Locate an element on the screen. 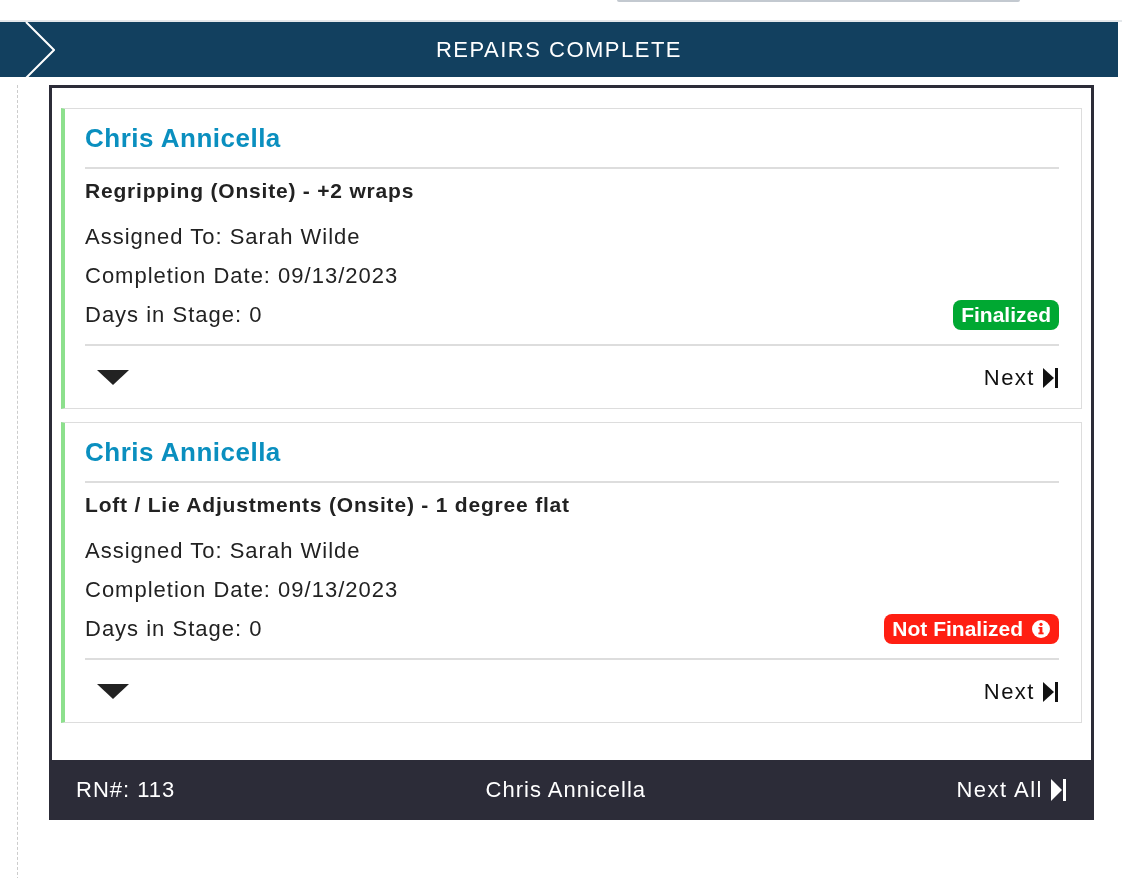 This screenshot has width=1122, height=878. repair-number: RN#: 113 is located at coordinates (126, 790).